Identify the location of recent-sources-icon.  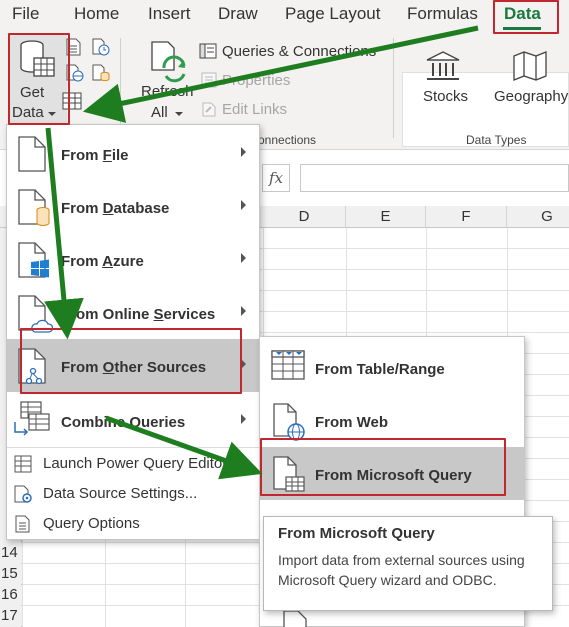
(101, 47).